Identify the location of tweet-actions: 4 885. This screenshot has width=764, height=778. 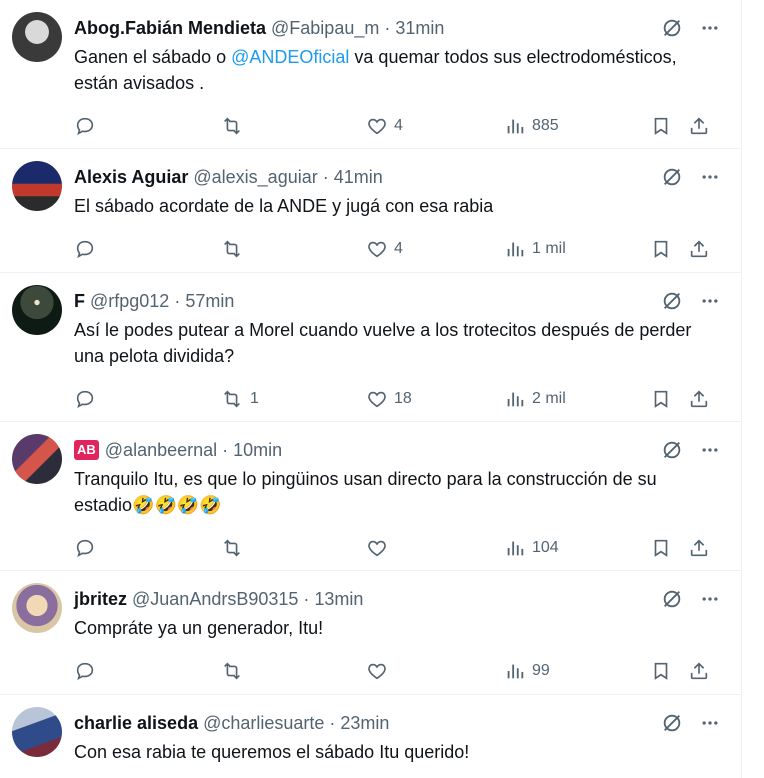
(399, 126).